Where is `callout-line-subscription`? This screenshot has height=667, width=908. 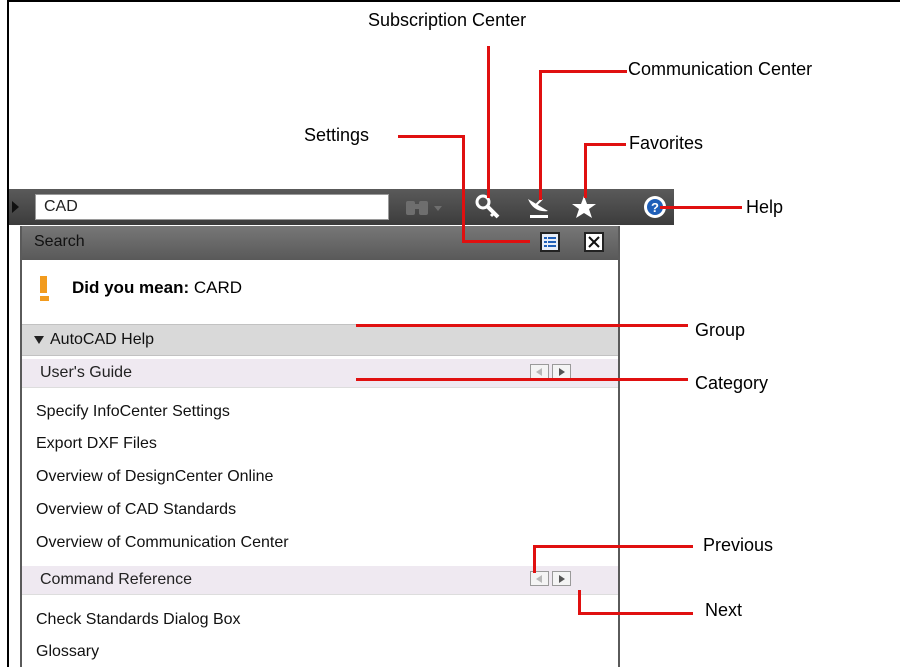
callout-line-subscription is located at coordinates (488, 122).